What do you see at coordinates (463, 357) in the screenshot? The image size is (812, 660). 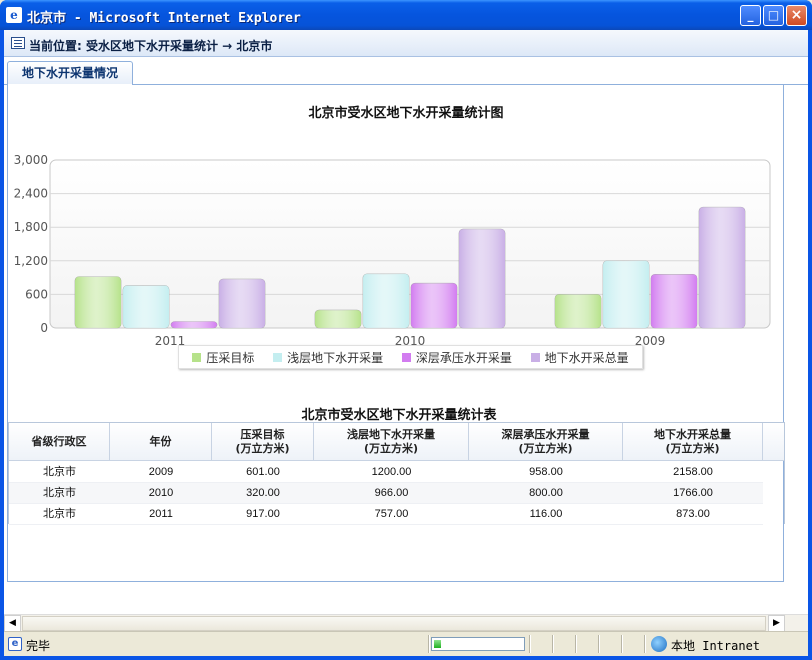 I see `legend-label: 深层承压水开采量` at bounding box center [463, 357].